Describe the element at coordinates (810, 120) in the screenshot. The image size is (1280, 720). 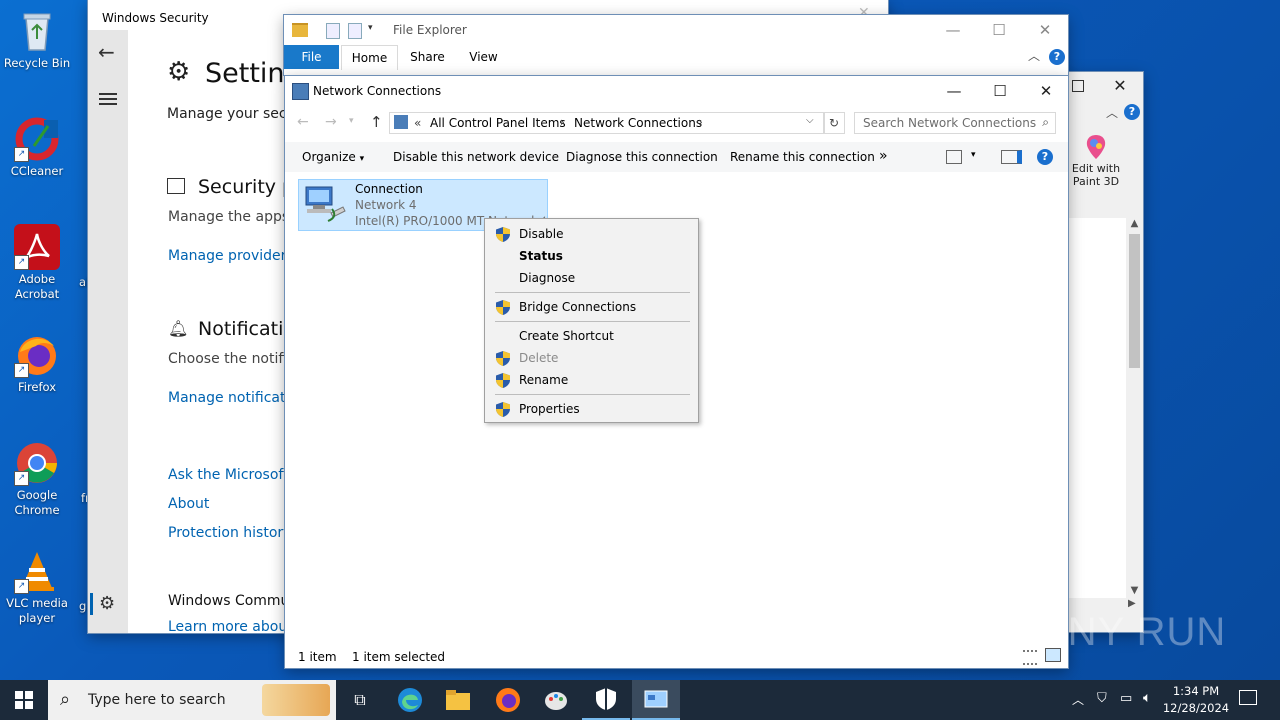
I see `address-dropdown-icon: ⌵` at that location.